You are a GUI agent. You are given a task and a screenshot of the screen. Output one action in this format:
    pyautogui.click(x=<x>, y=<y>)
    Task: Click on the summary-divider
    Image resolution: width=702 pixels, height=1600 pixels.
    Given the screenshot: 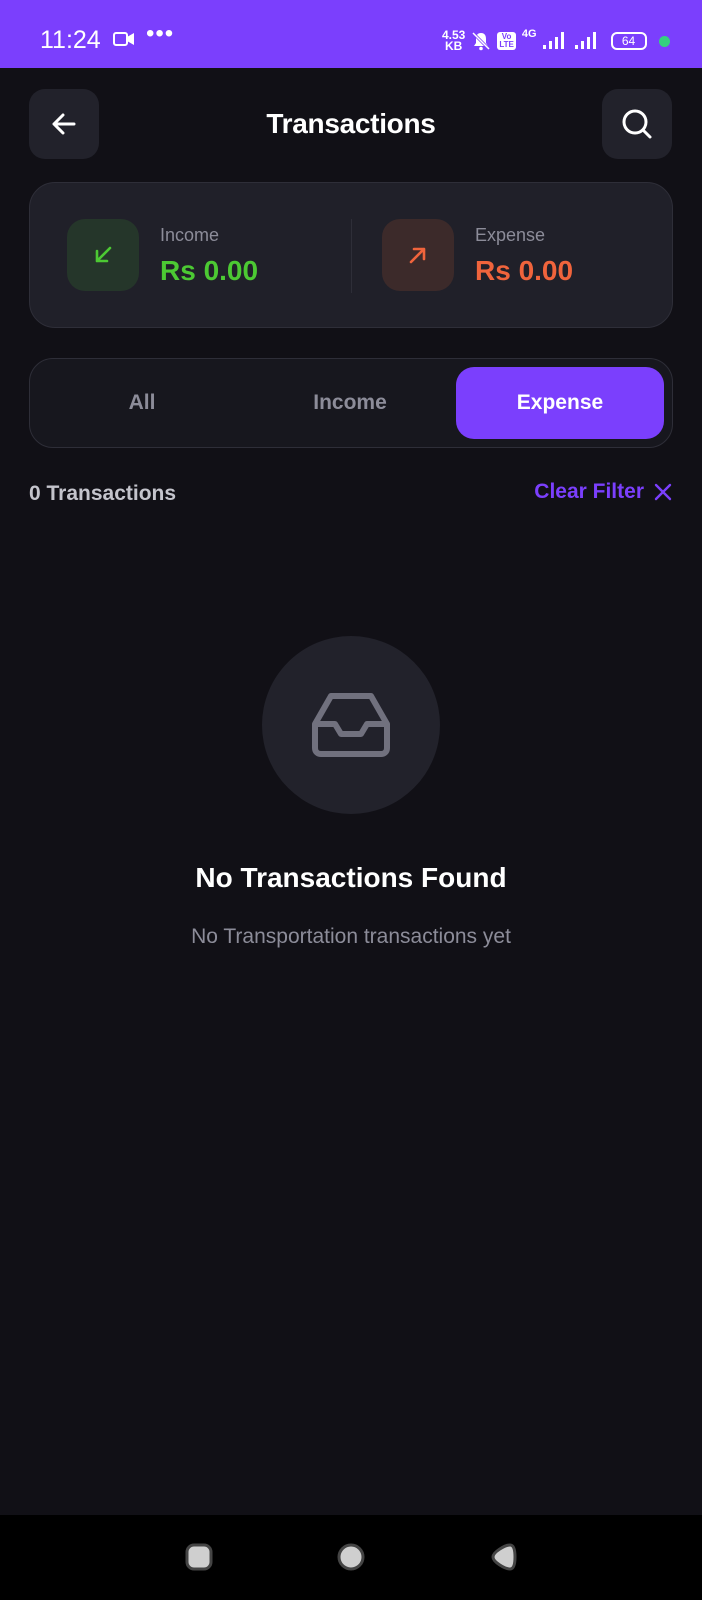 What is the action you would take?
    pyautogui.click(x=351, y=256)
    